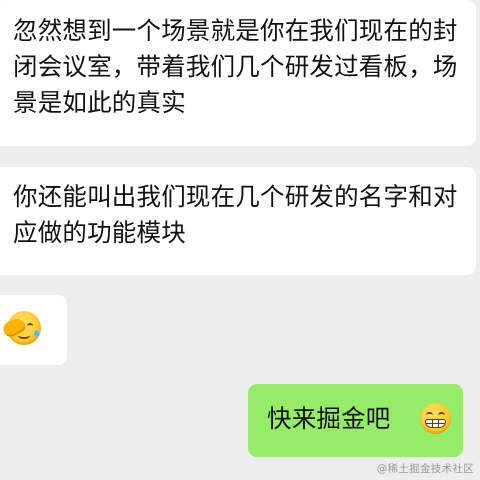 This screenshot has width=480, height=480. I want to click on message-bubble-incoming, so click(33, 330).